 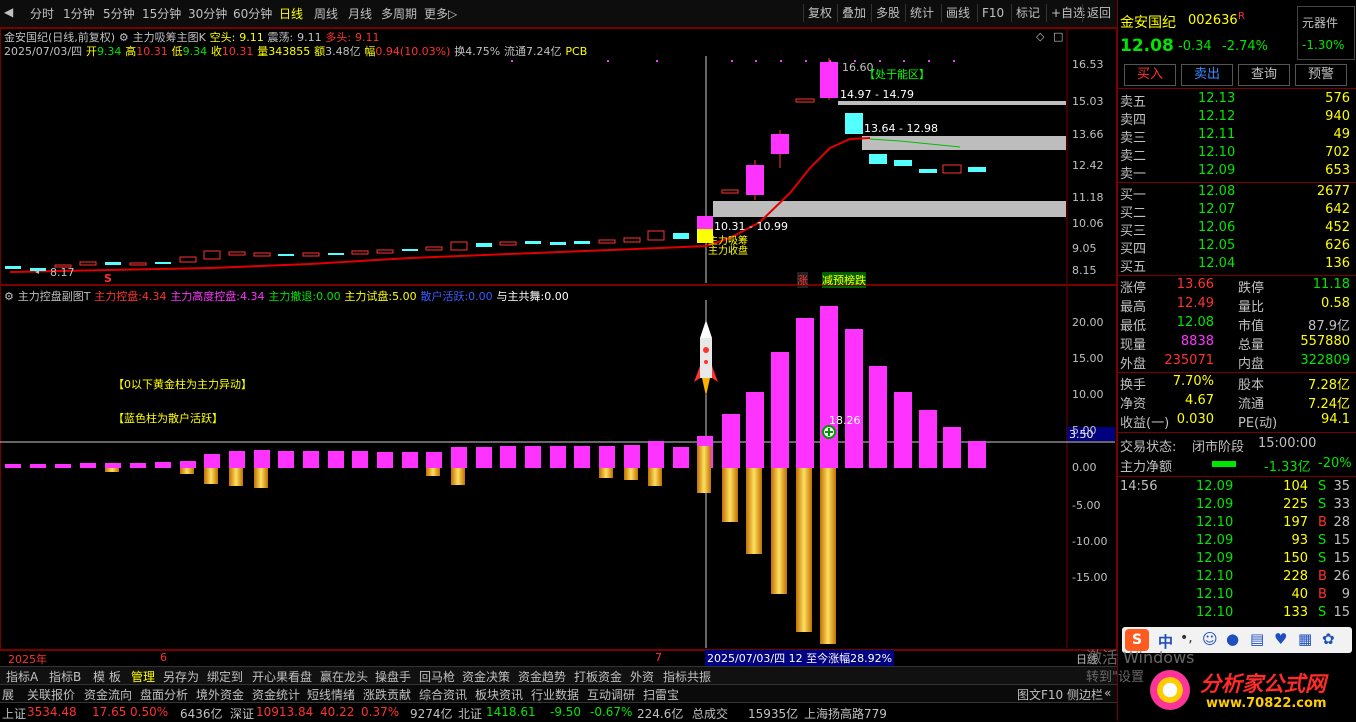 What do you see at coordinates (225, 676) in the screenshot?
I see `tab-bind-to: 绑定到` at bounding box center [225, 676].